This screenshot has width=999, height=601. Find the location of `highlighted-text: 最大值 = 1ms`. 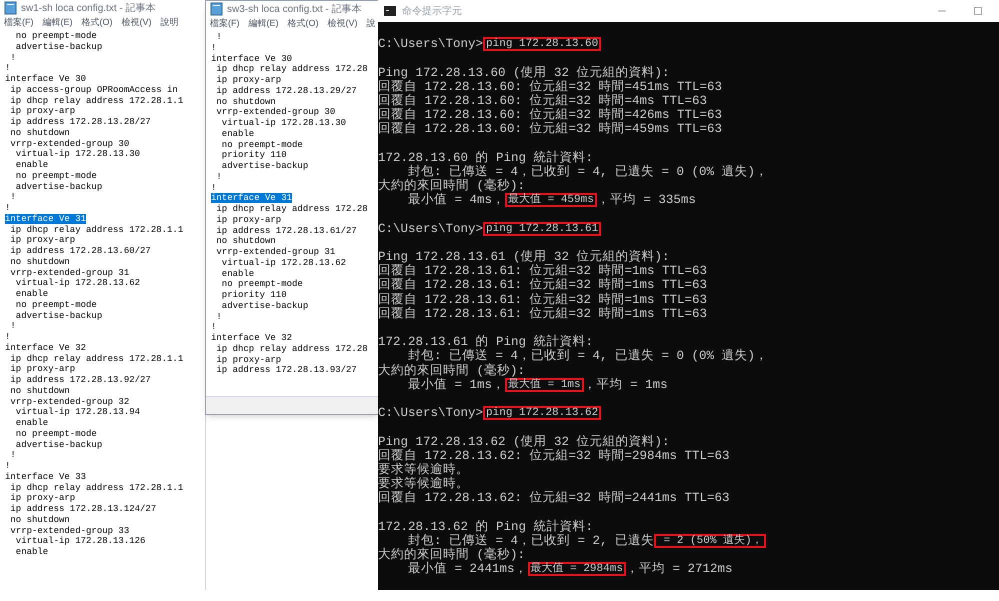

highlighted-text: 最大值 = 1ms is located at coordinates (544, 385).